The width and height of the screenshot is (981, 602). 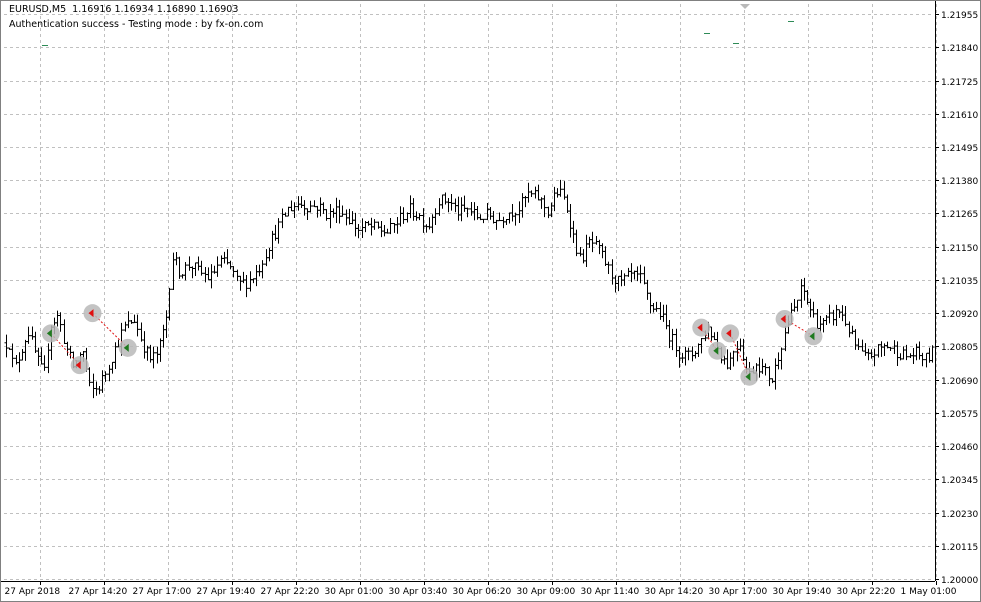 What do you see at coordinates (959, 83) in the screenshot?
I see `price-tick-label: 1.21725` at bounding box center [959, 83].